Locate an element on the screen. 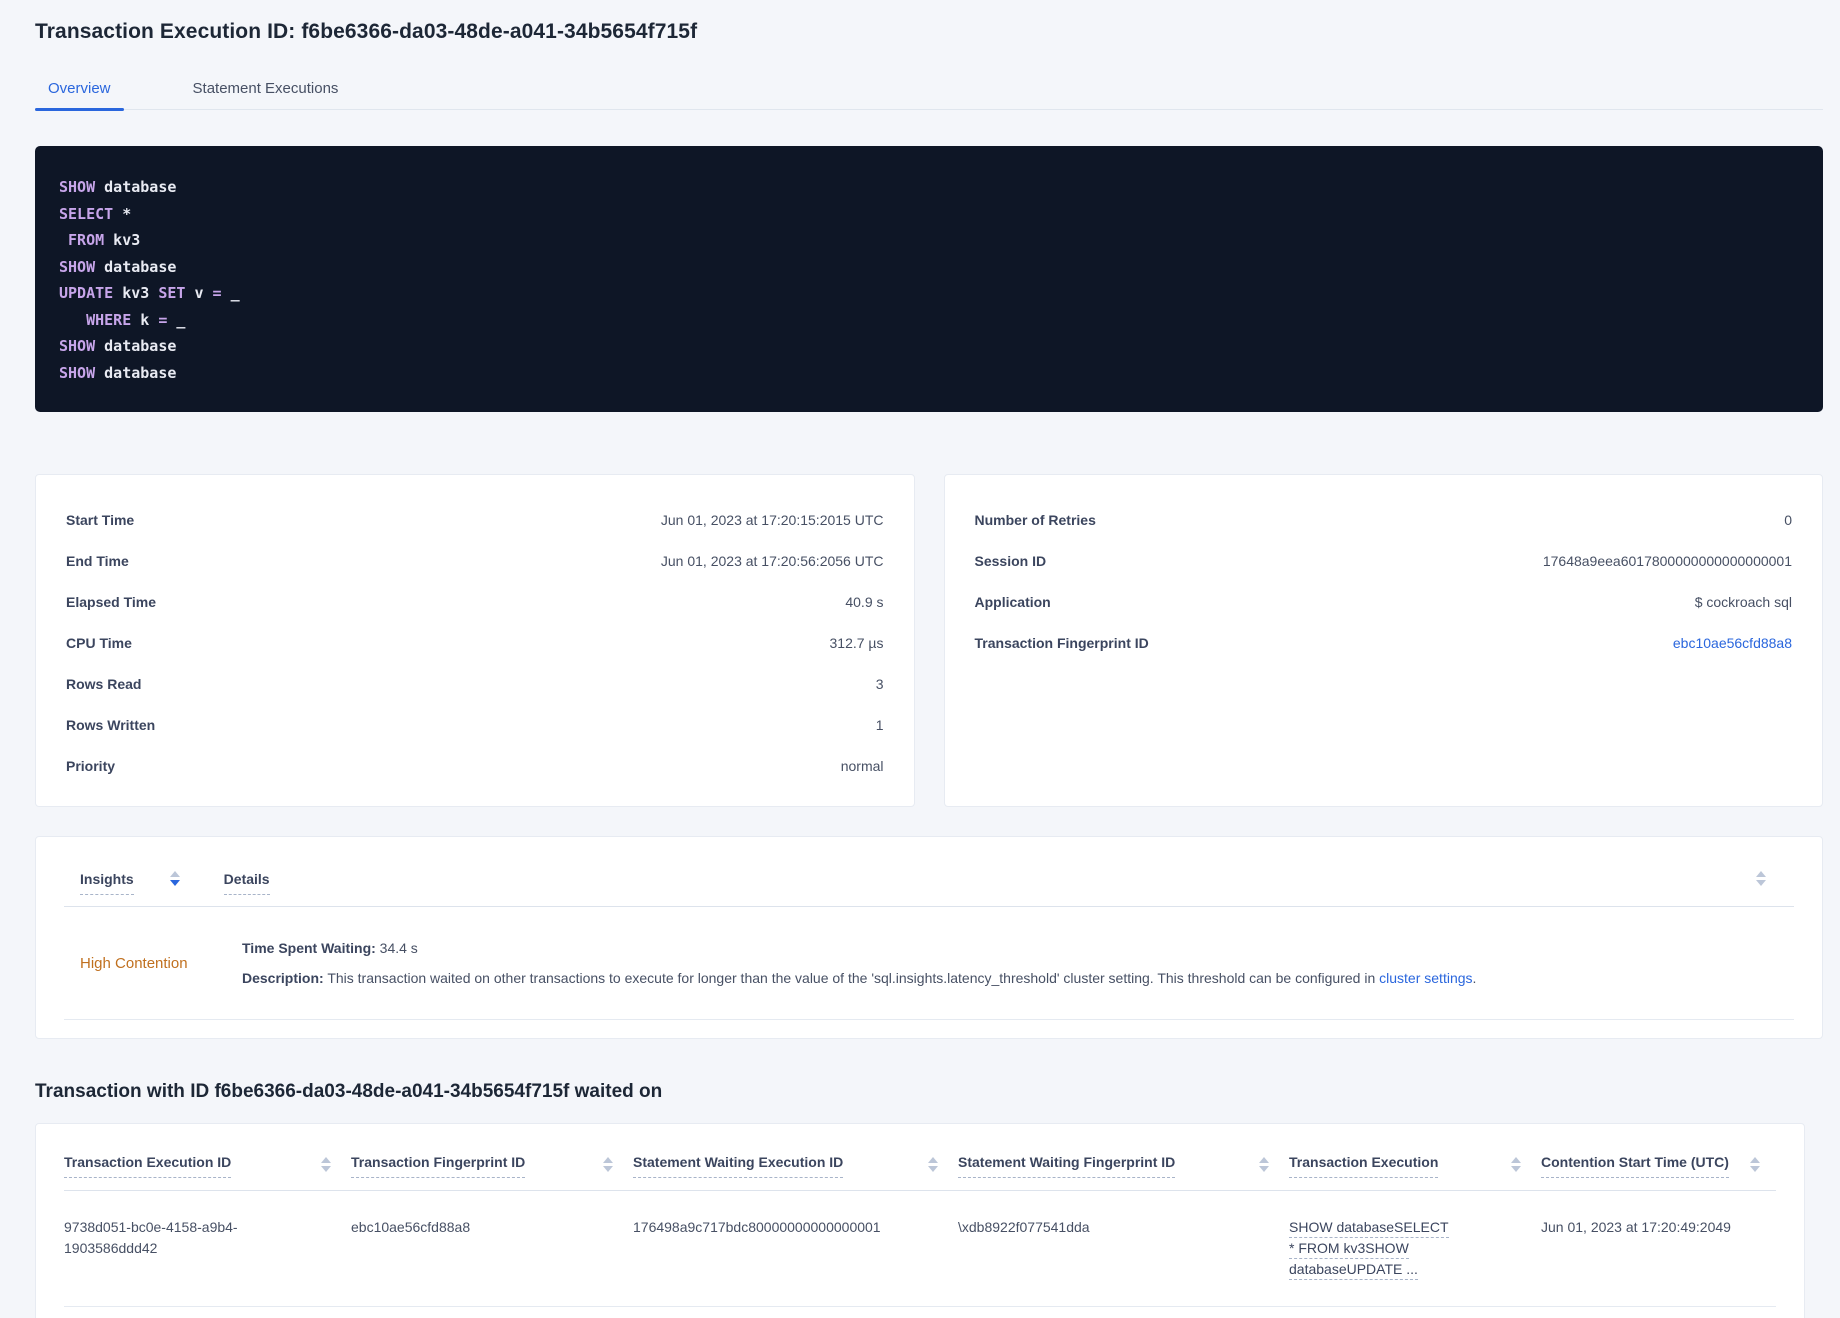  header-txn-execution-id: Transaction Execution ID is located at coordinates (207, 1165).